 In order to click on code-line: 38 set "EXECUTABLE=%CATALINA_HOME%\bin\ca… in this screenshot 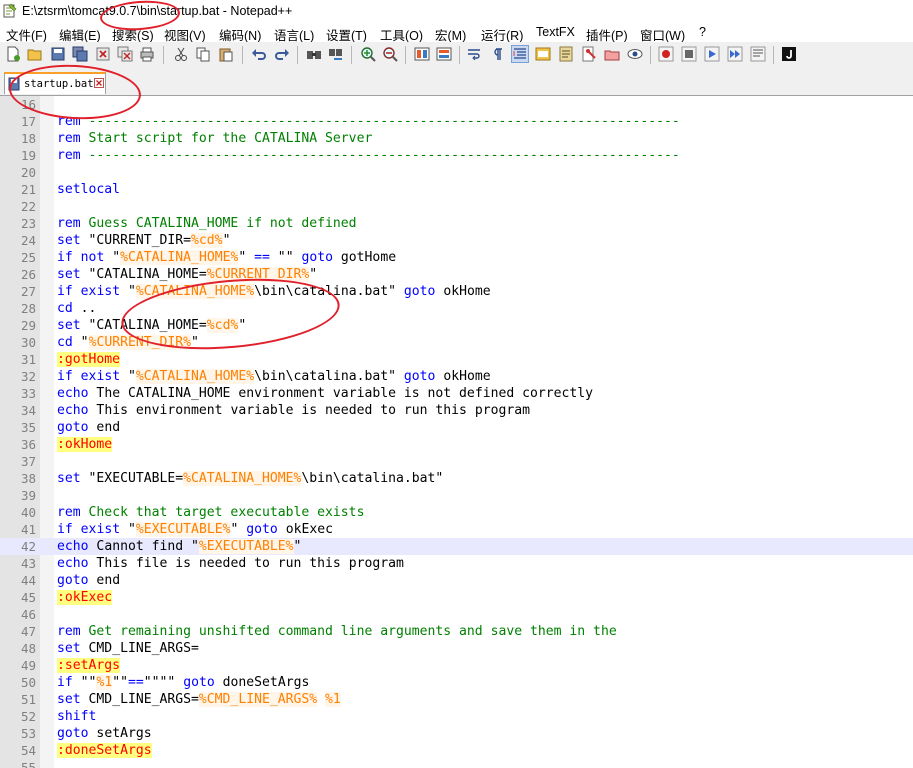, I will do `click(456, 478)`.